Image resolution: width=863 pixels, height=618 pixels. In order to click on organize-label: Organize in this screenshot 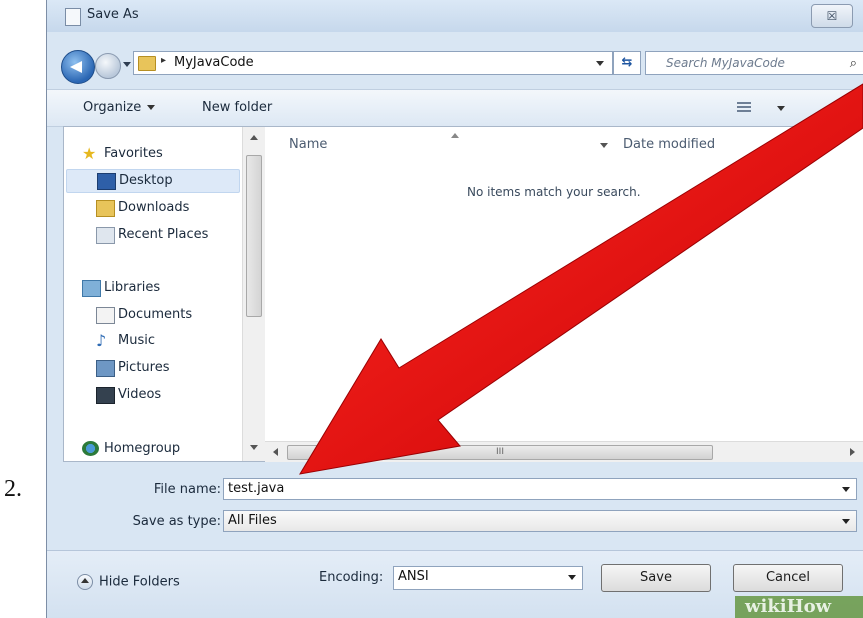, I will do `click(112, 107)`.